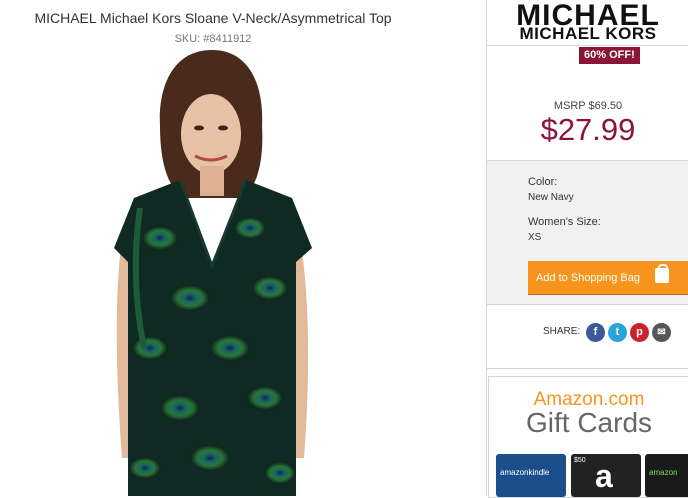 The height and width of the screenshot is (498, 688). What do you see at coordinates (588, 129) in the screenshot?
I see `sale-price: $27.99` at bounding box center [588, 129].